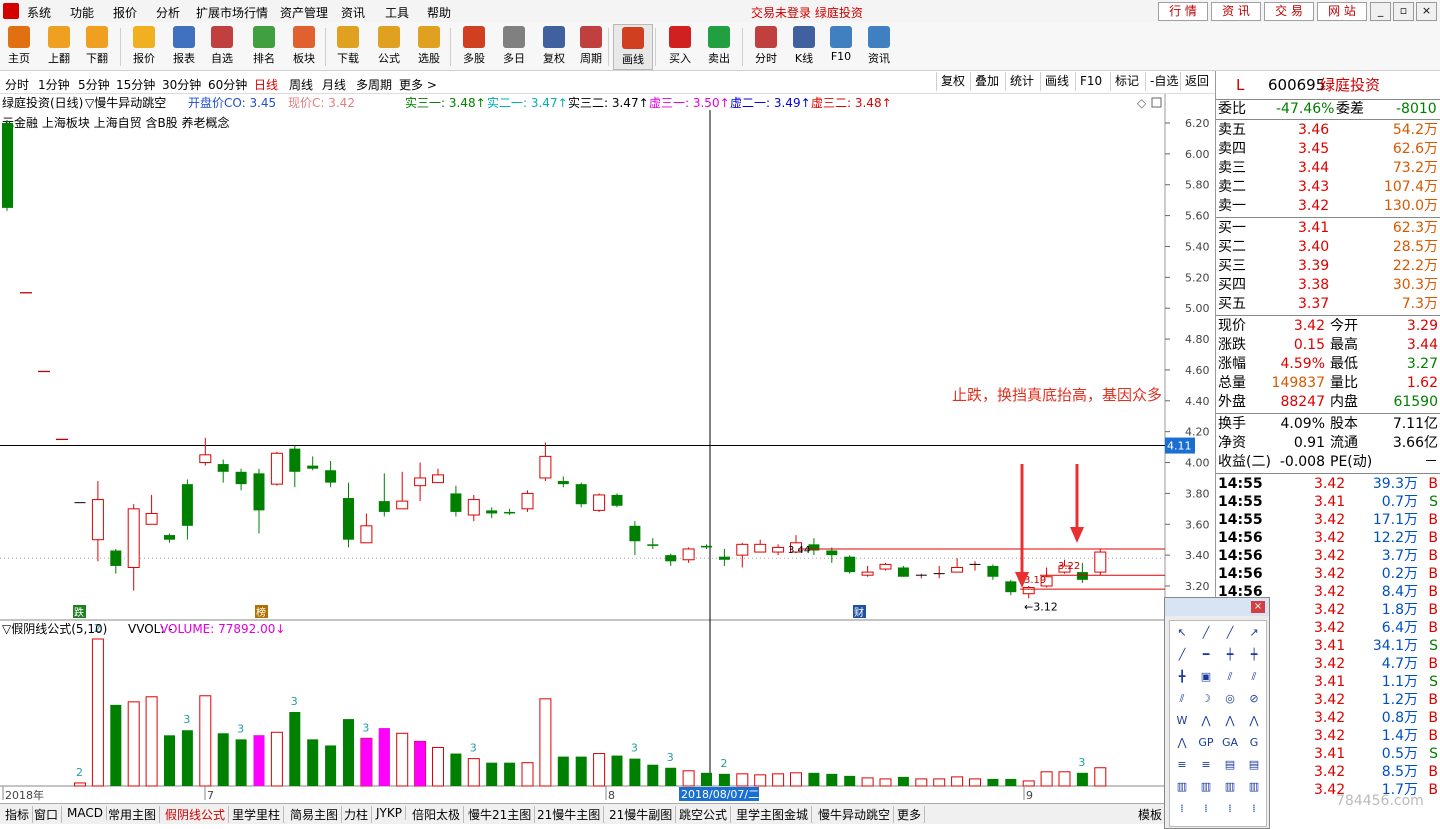  Describe the element at coordinates (1230, 699) in the screenshot. I see `draw-tool-icon: ◎` at that location.